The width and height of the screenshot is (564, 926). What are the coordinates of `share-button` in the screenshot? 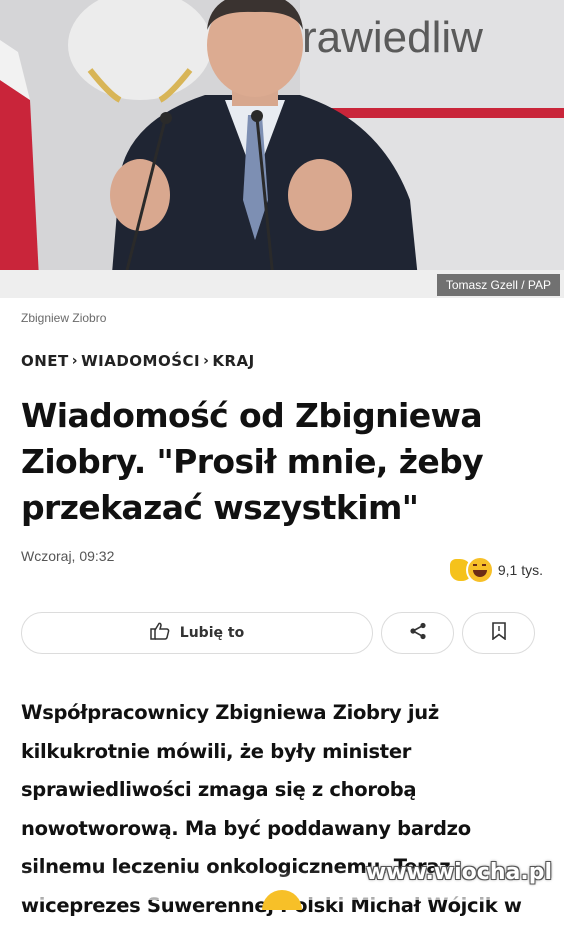 It's located at (417, 633).